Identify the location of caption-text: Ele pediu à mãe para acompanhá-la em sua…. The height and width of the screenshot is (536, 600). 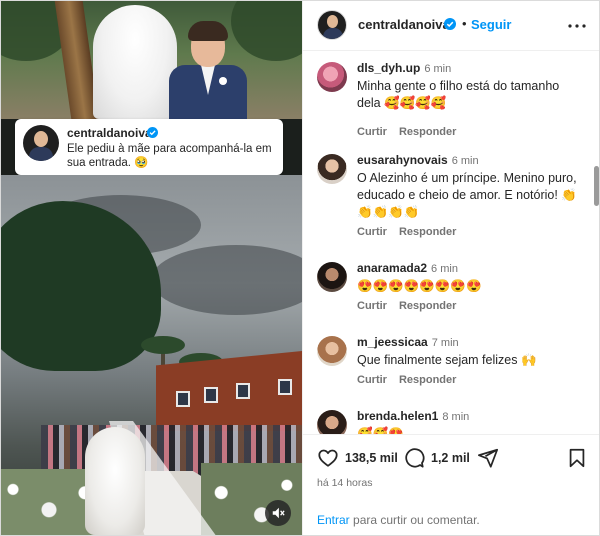
(169, 156).